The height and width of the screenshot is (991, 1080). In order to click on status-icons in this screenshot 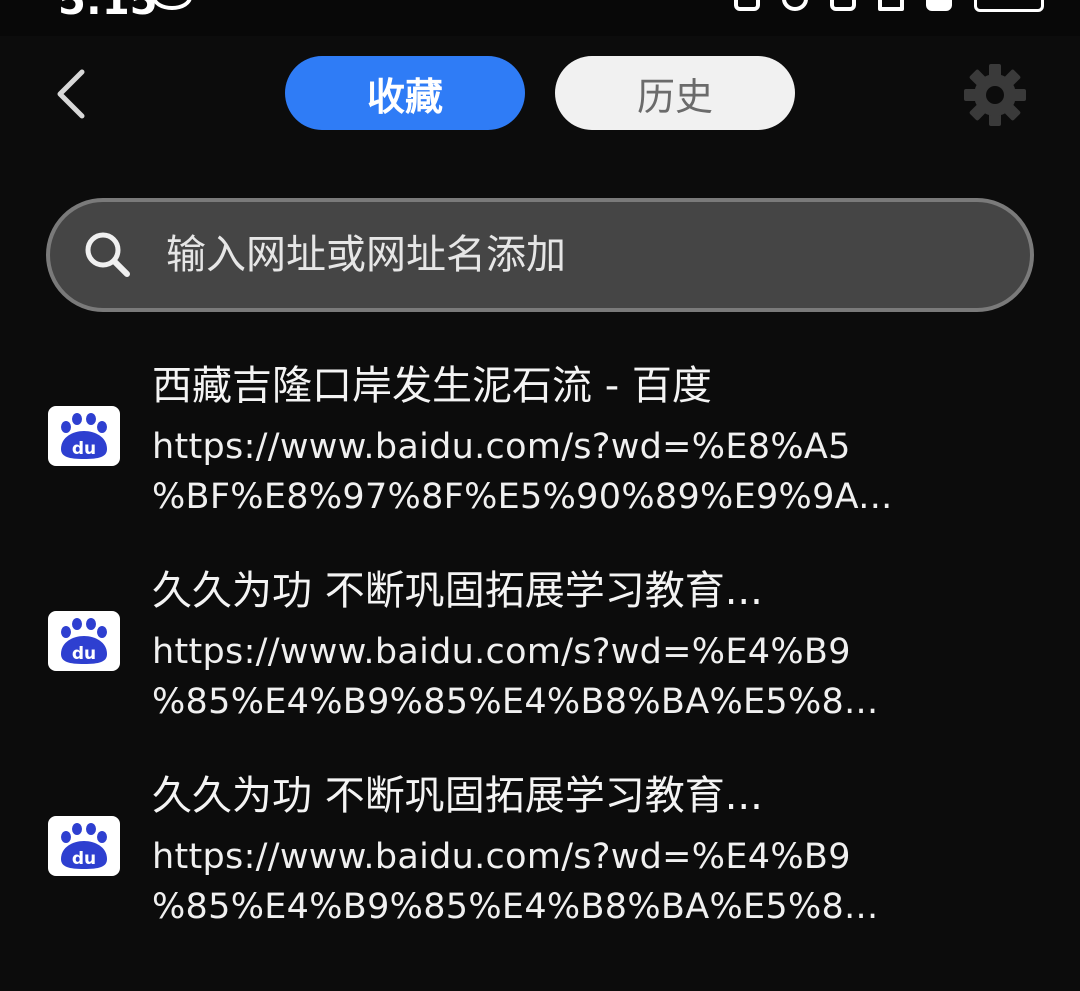, I will do `click(889, 6)`.